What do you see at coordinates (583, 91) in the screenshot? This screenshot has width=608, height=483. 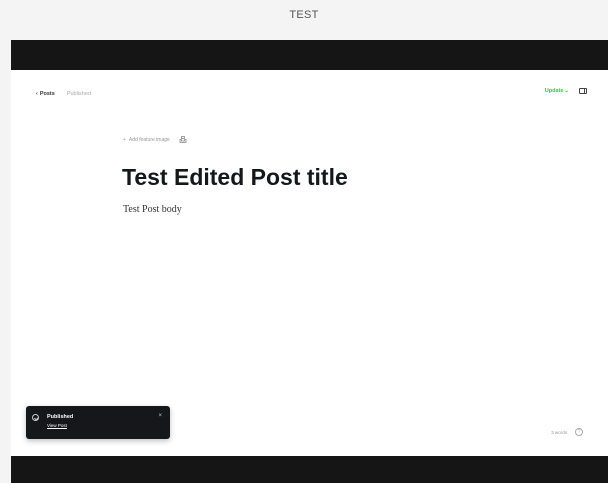 I see `sidebar-toggle-icon` at bounding box center [583, 91].